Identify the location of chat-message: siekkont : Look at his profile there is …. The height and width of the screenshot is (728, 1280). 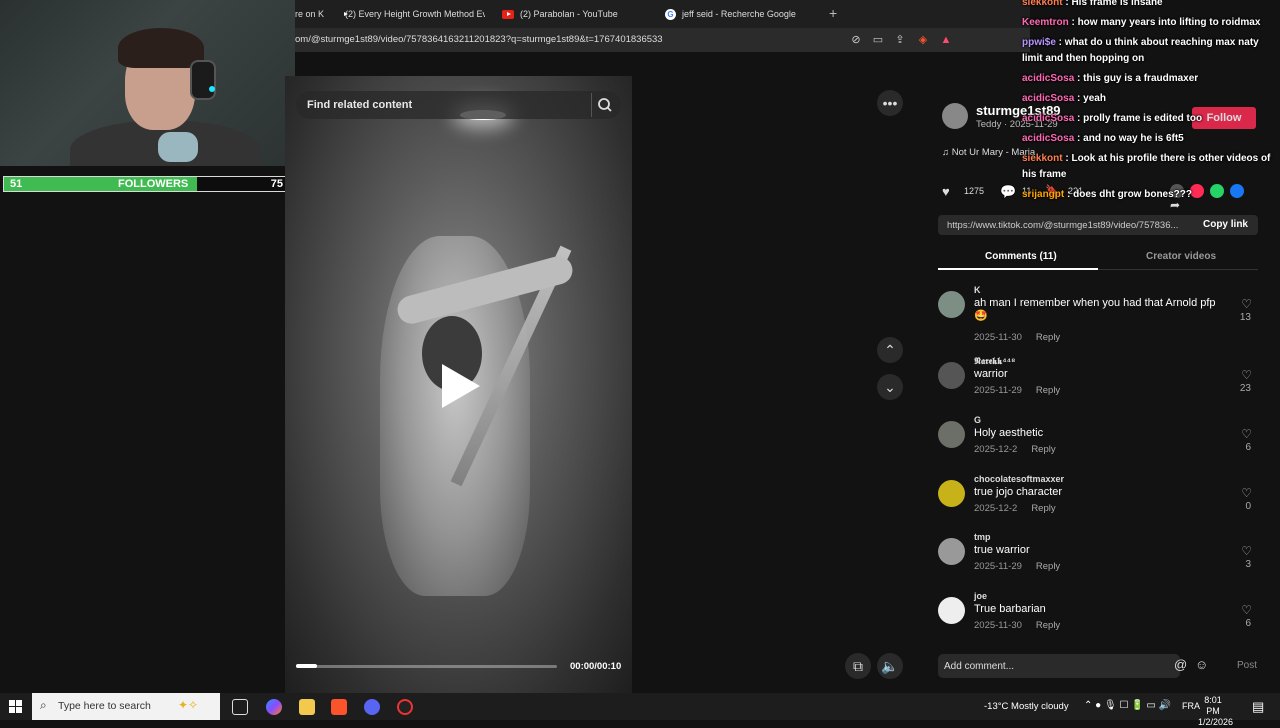
(1151, 167).